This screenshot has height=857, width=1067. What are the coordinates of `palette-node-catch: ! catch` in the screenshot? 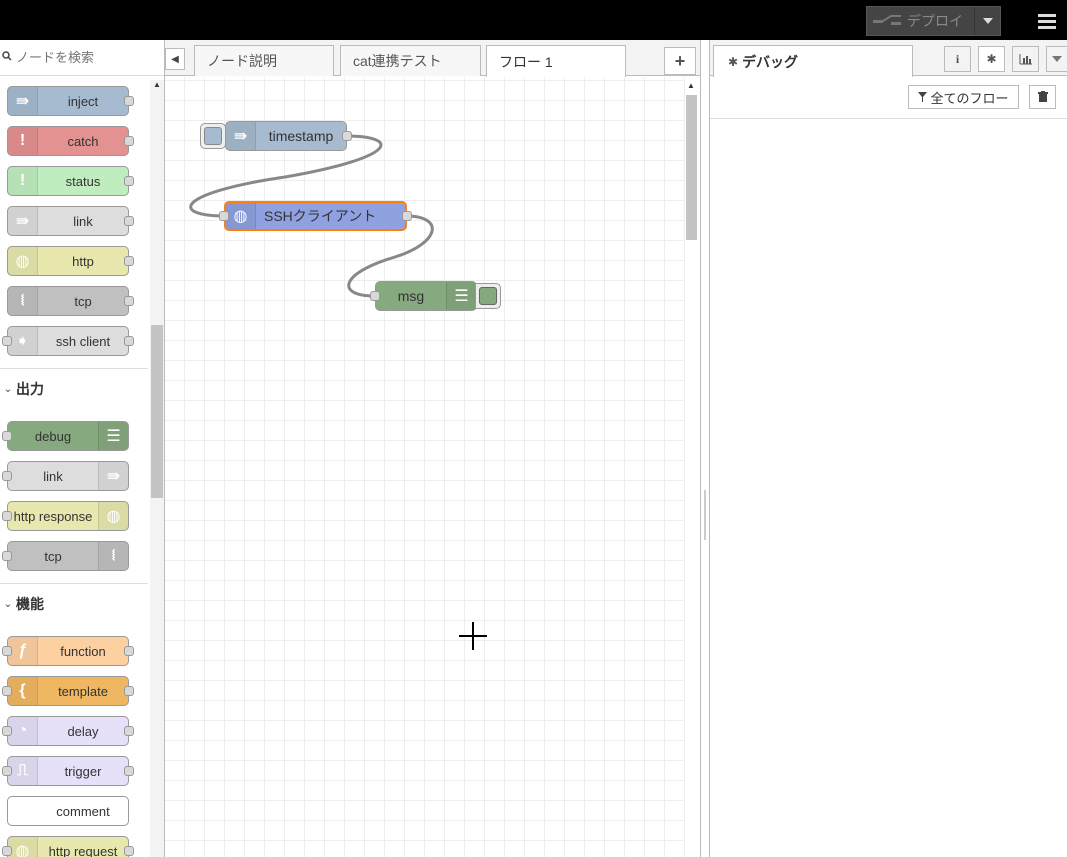 It's located at (70, 141).